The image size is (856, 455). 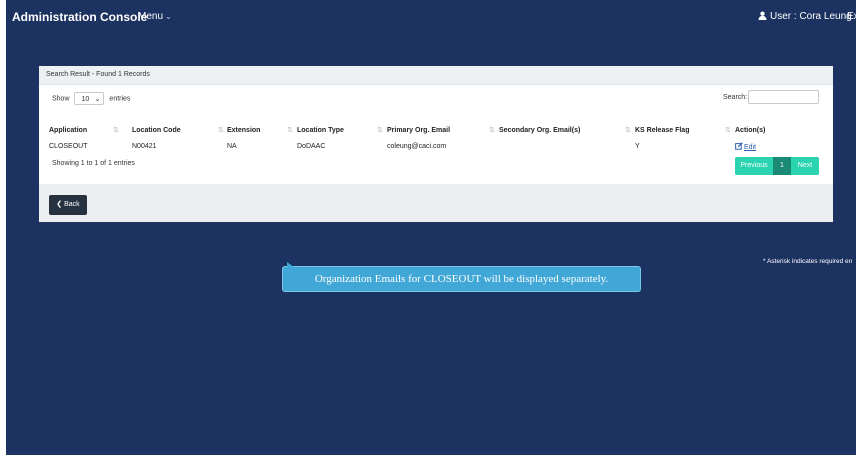 What do you see at coordinates (173, 130) in the screenshot?
I see `column-header-location-code: Location Code` at bounding box center [173, 130].